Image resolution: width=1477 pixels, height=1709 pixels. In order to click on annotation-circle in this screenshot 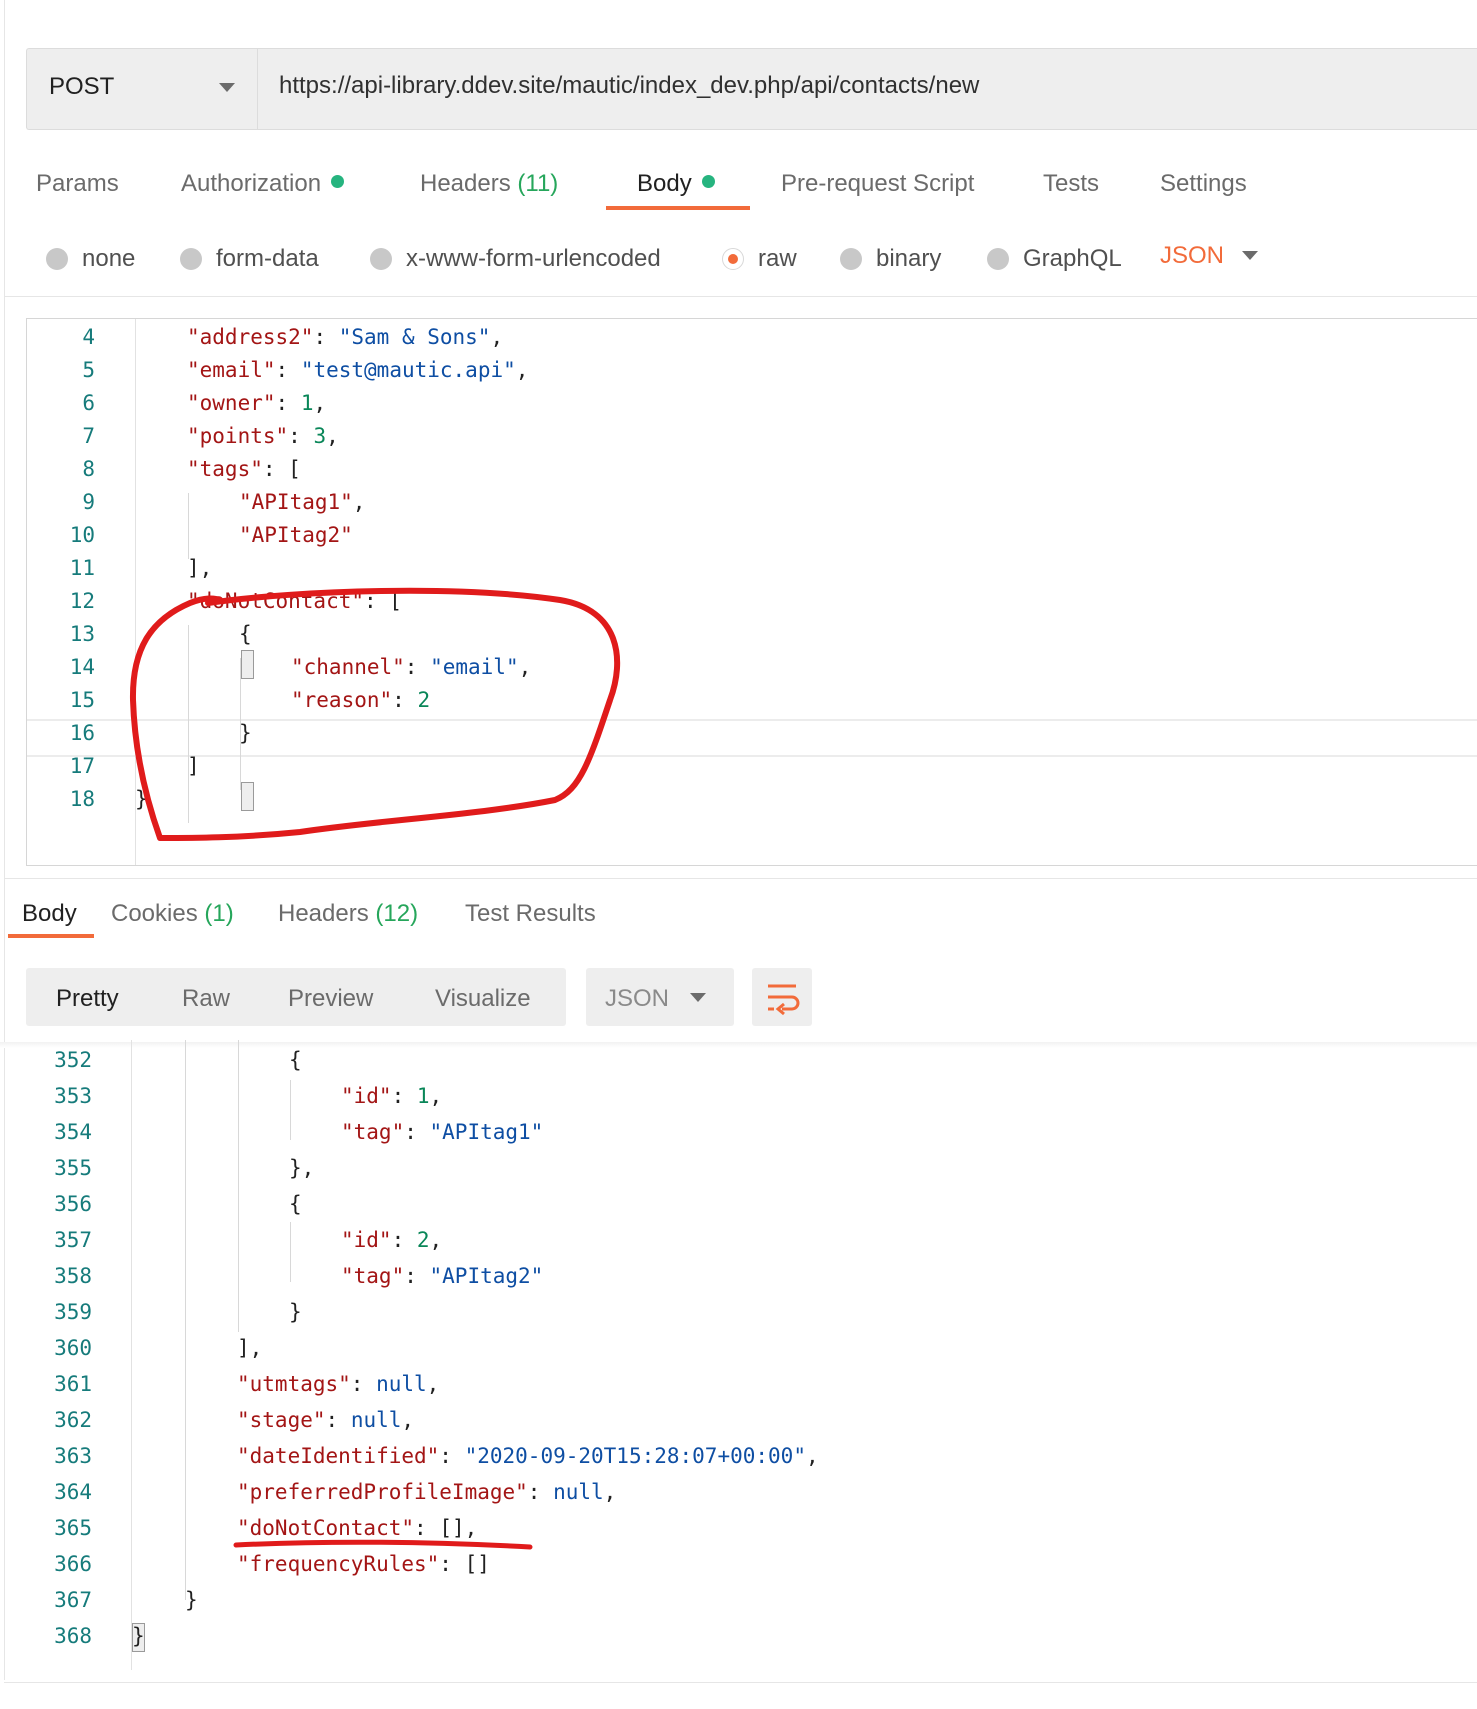, I will do `click(375, 714)`.